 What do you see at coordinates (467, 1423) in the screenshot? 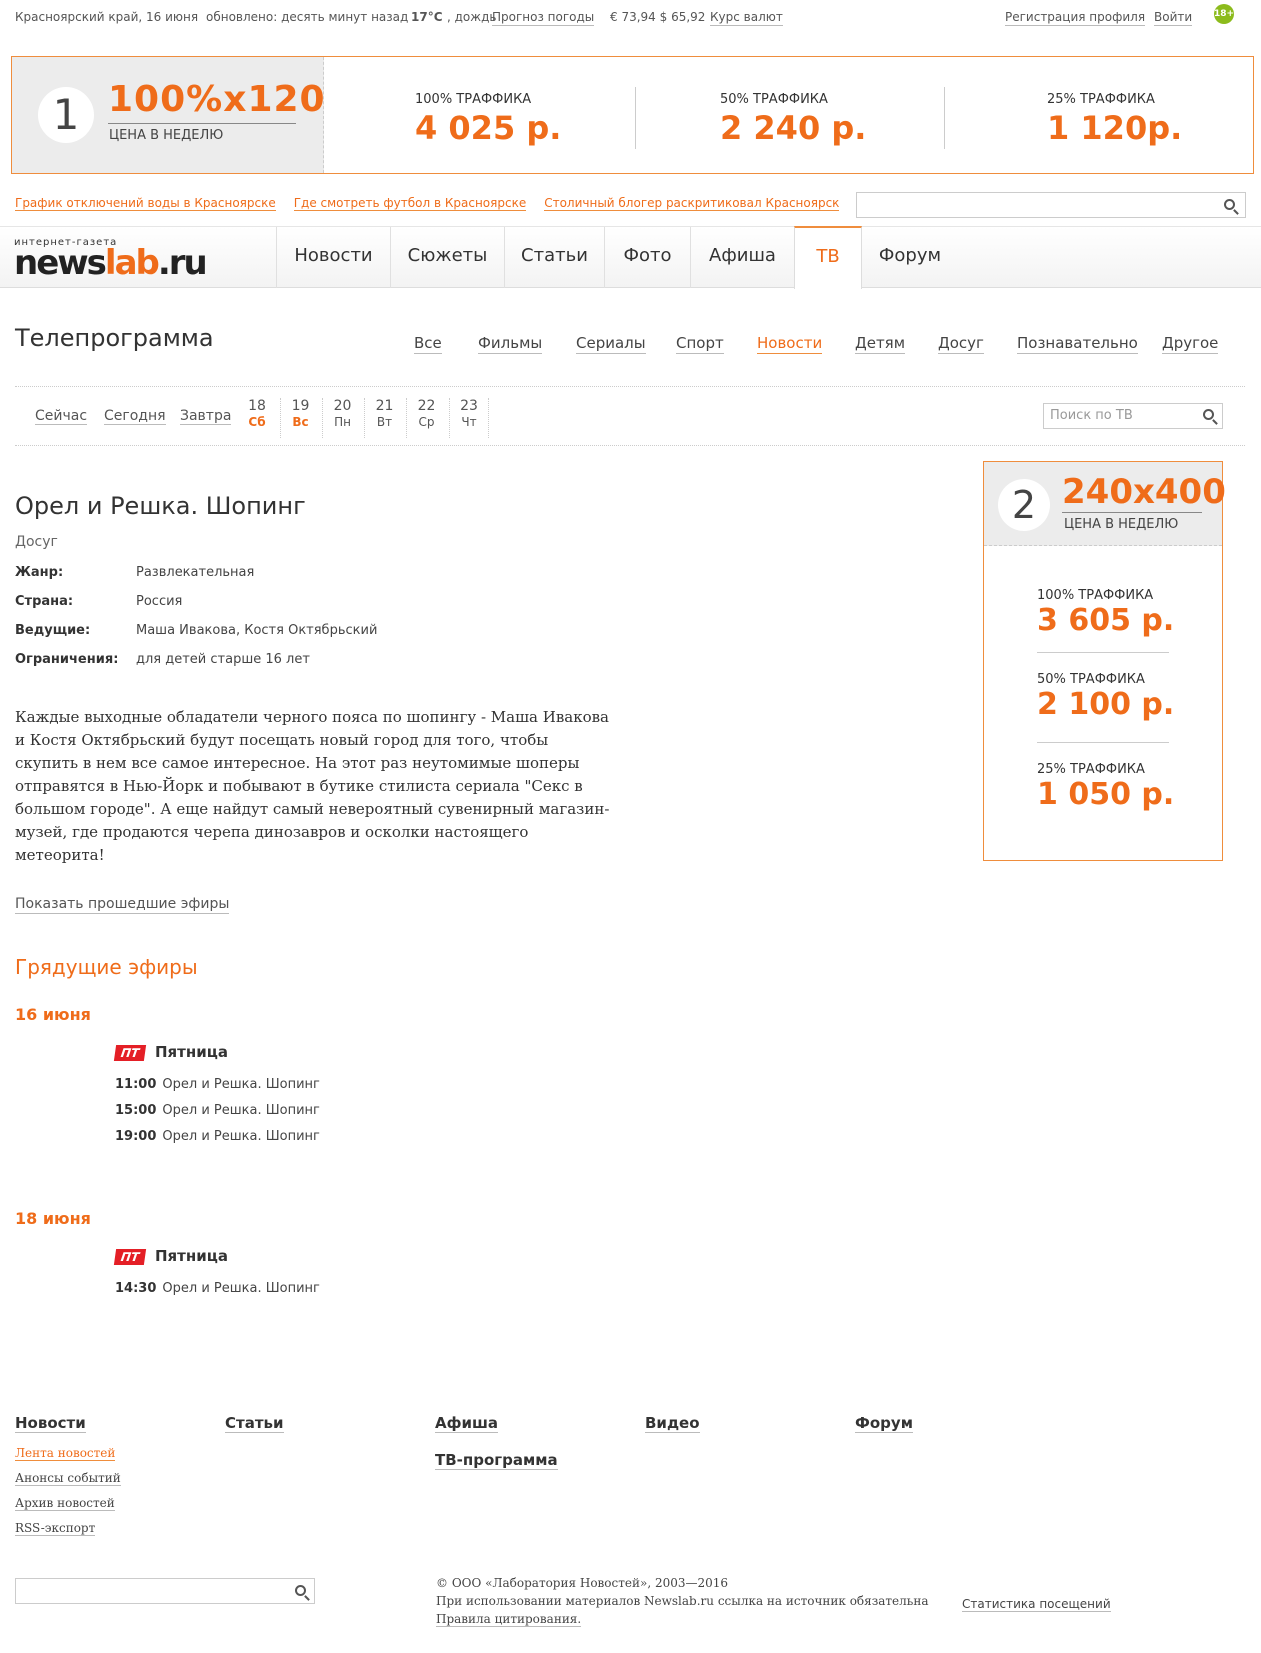
I see `footer-afisha: Афиша` at bounding box center [467, 1423].